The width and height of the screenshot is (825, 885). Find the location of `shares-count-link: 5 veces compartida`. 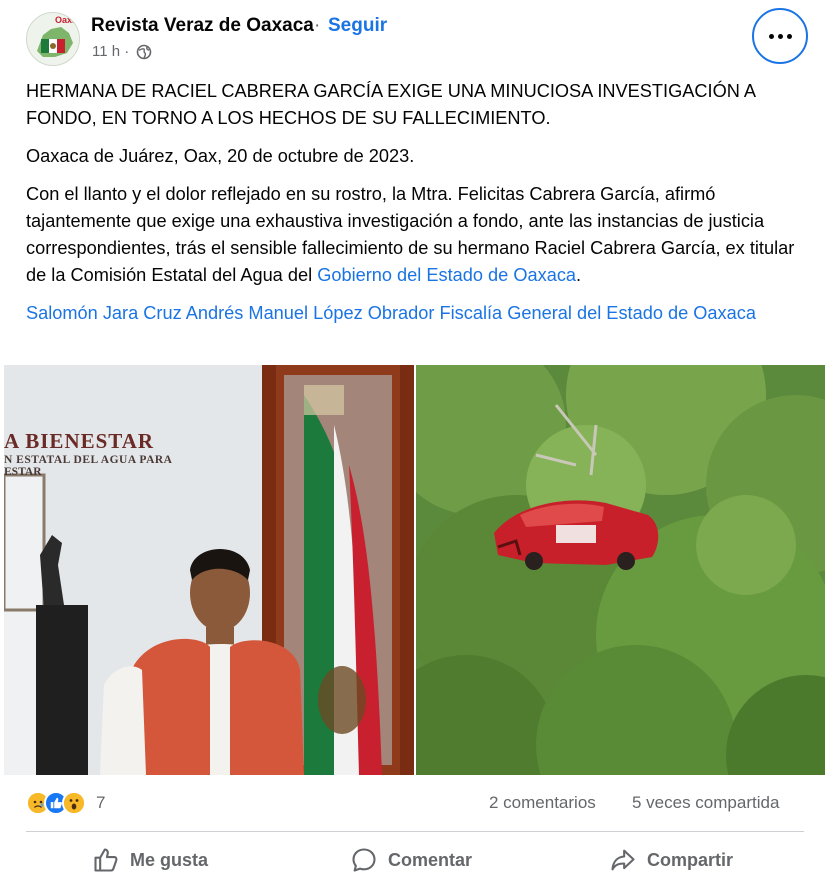

shares-count-link: 5 veces compartida is located at coordinates (705, 803).